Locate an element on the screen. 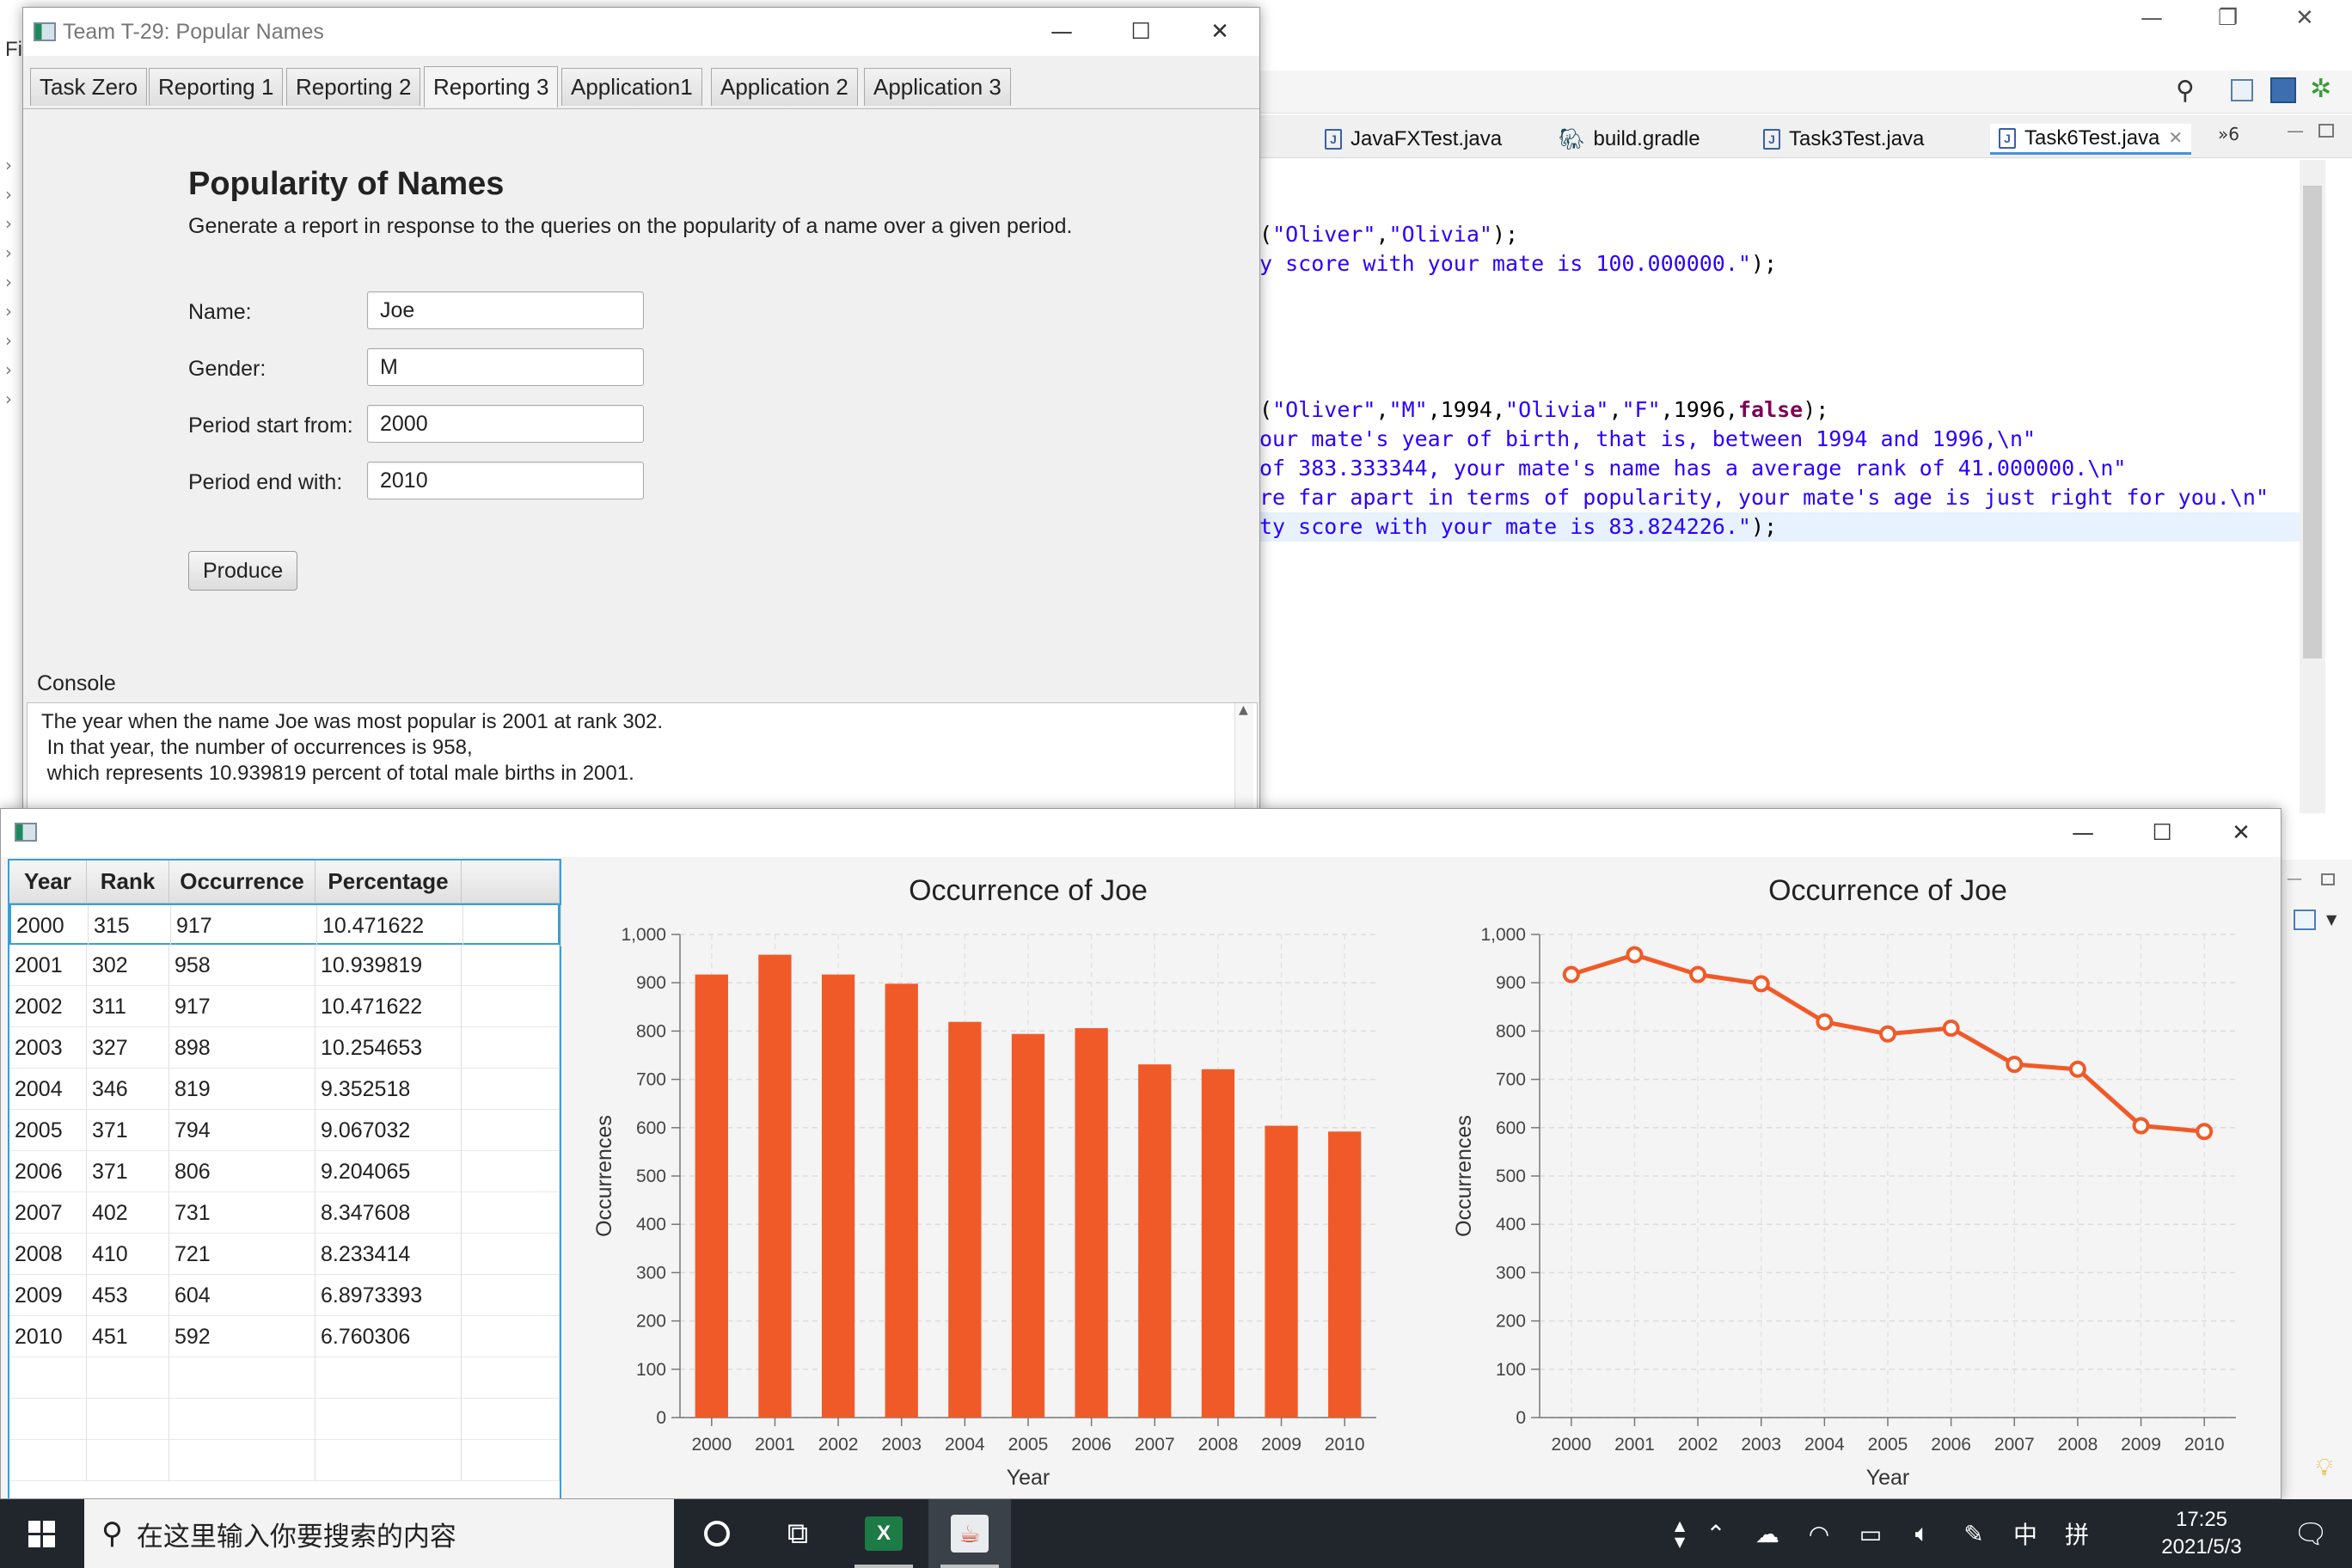 The height and width of the screenshot is (1568, 2352). java-perspective-icon is located at coordinates (2283, 90).